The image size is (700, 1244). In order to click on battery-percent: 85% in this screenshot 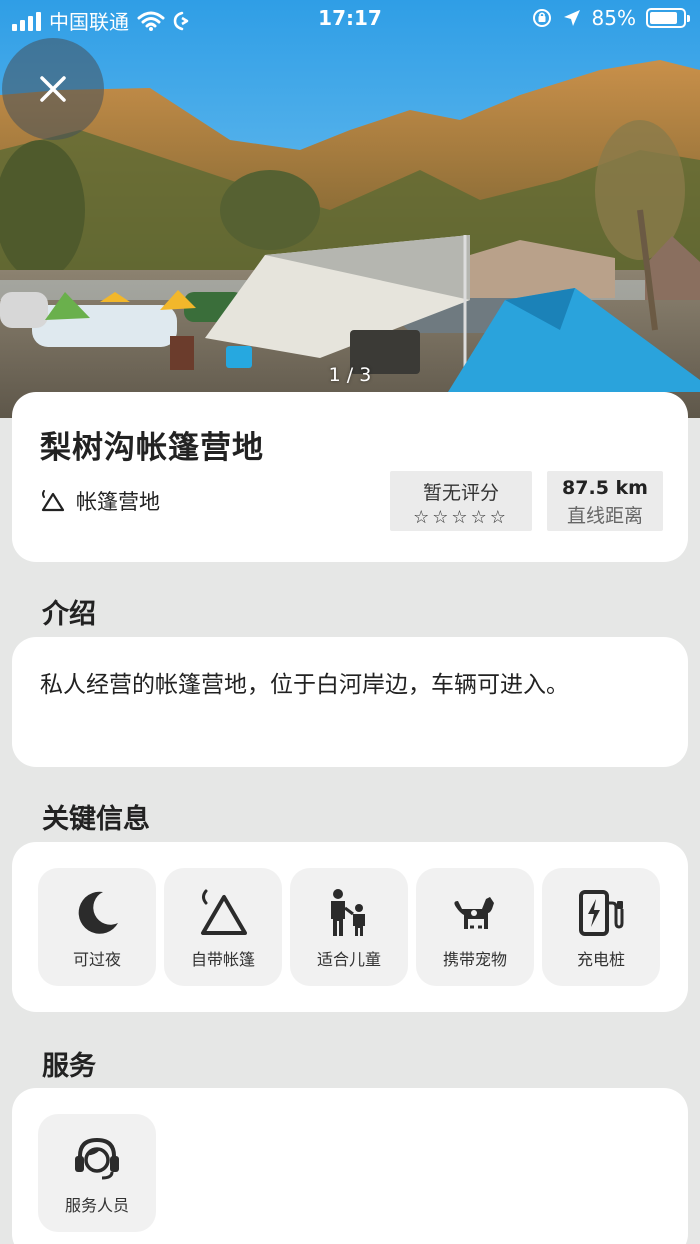, I will do `click(613, 18)`.